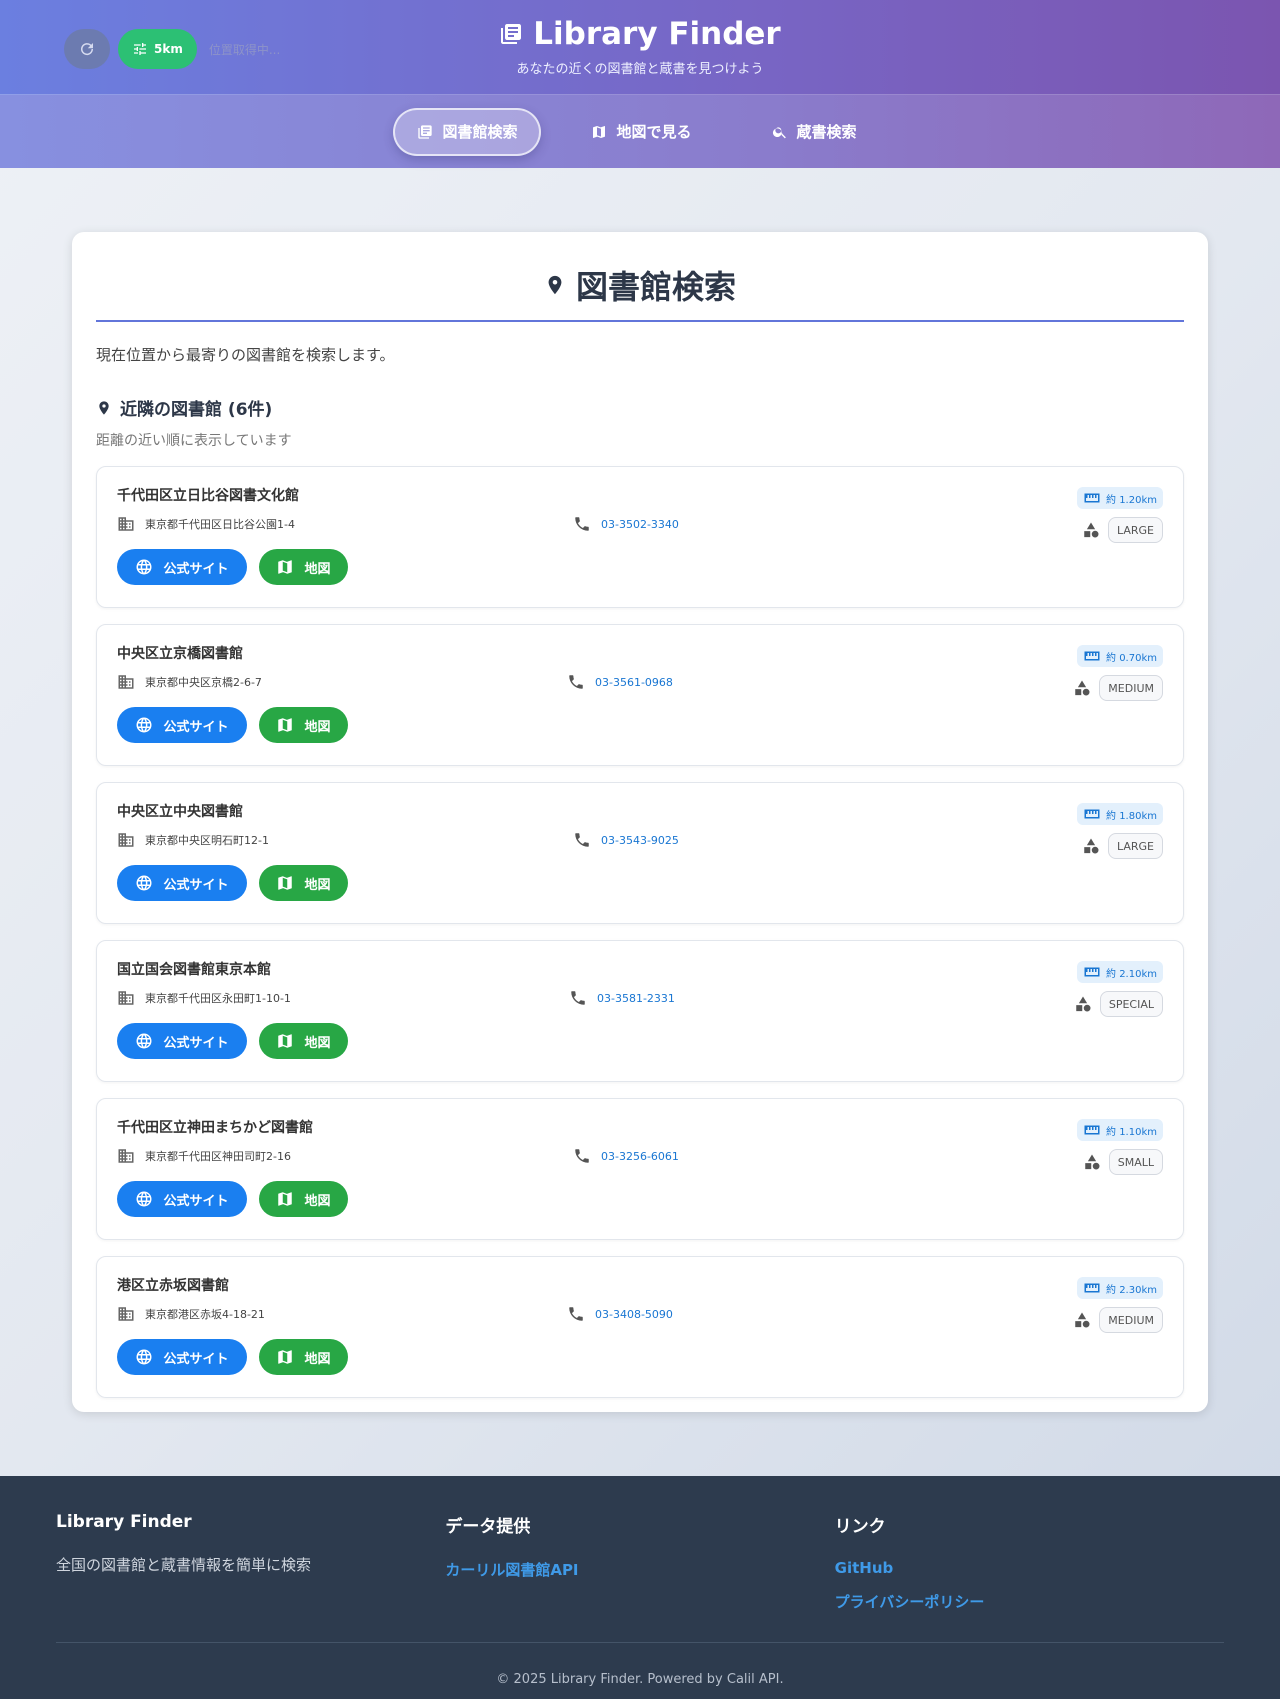  Describe the element at coordinates (124, 1522) in the screenshot. I see `footer-about-title: Library Finder` at that location.